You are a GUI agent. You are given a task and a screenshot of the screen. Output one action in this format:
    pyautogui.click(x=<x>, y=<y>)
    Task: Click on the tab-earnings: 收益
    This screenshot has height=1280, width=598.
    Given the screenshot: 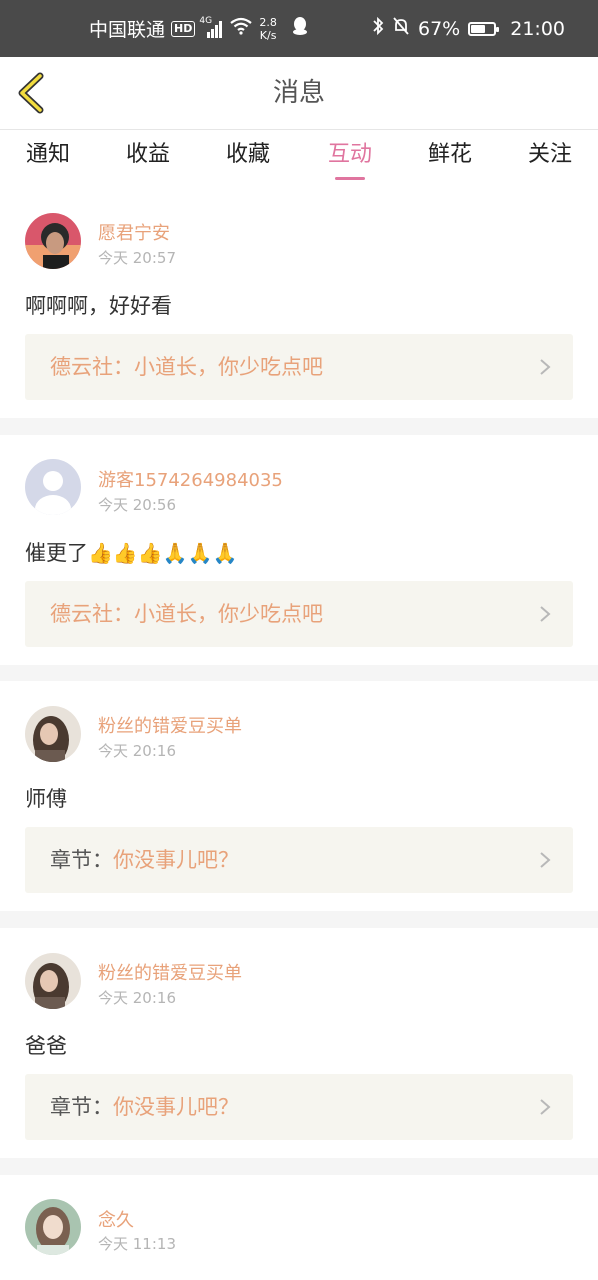 What is the action you would take?
    pyautogui.click(x=148, y=159)
    